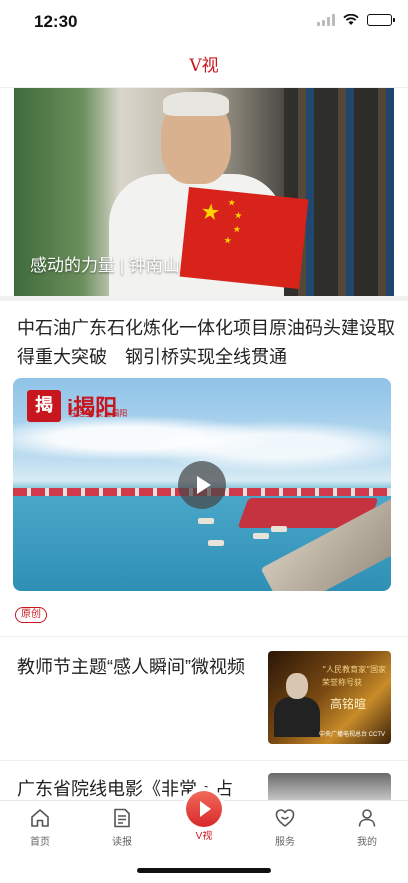 This screenshot has height=883, width=408. What do you see at coordinates (326, 20) in the screenshot?
I see `cellular-signal-icon` at bounding box center [326, 20].